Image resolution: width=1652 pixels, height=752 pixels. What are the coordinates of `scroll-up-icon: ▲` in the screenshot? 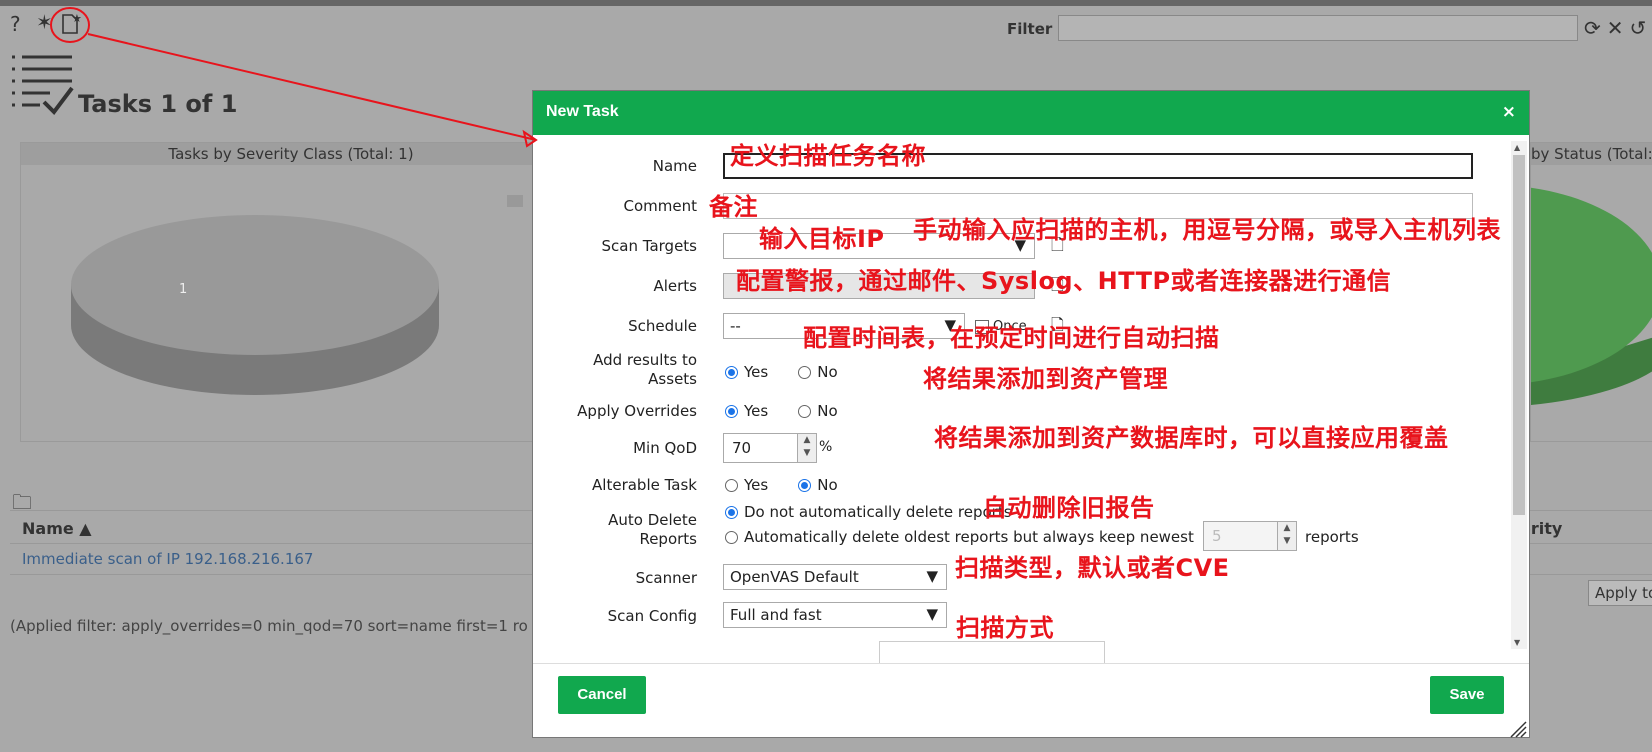 It's located at (1517, 147).